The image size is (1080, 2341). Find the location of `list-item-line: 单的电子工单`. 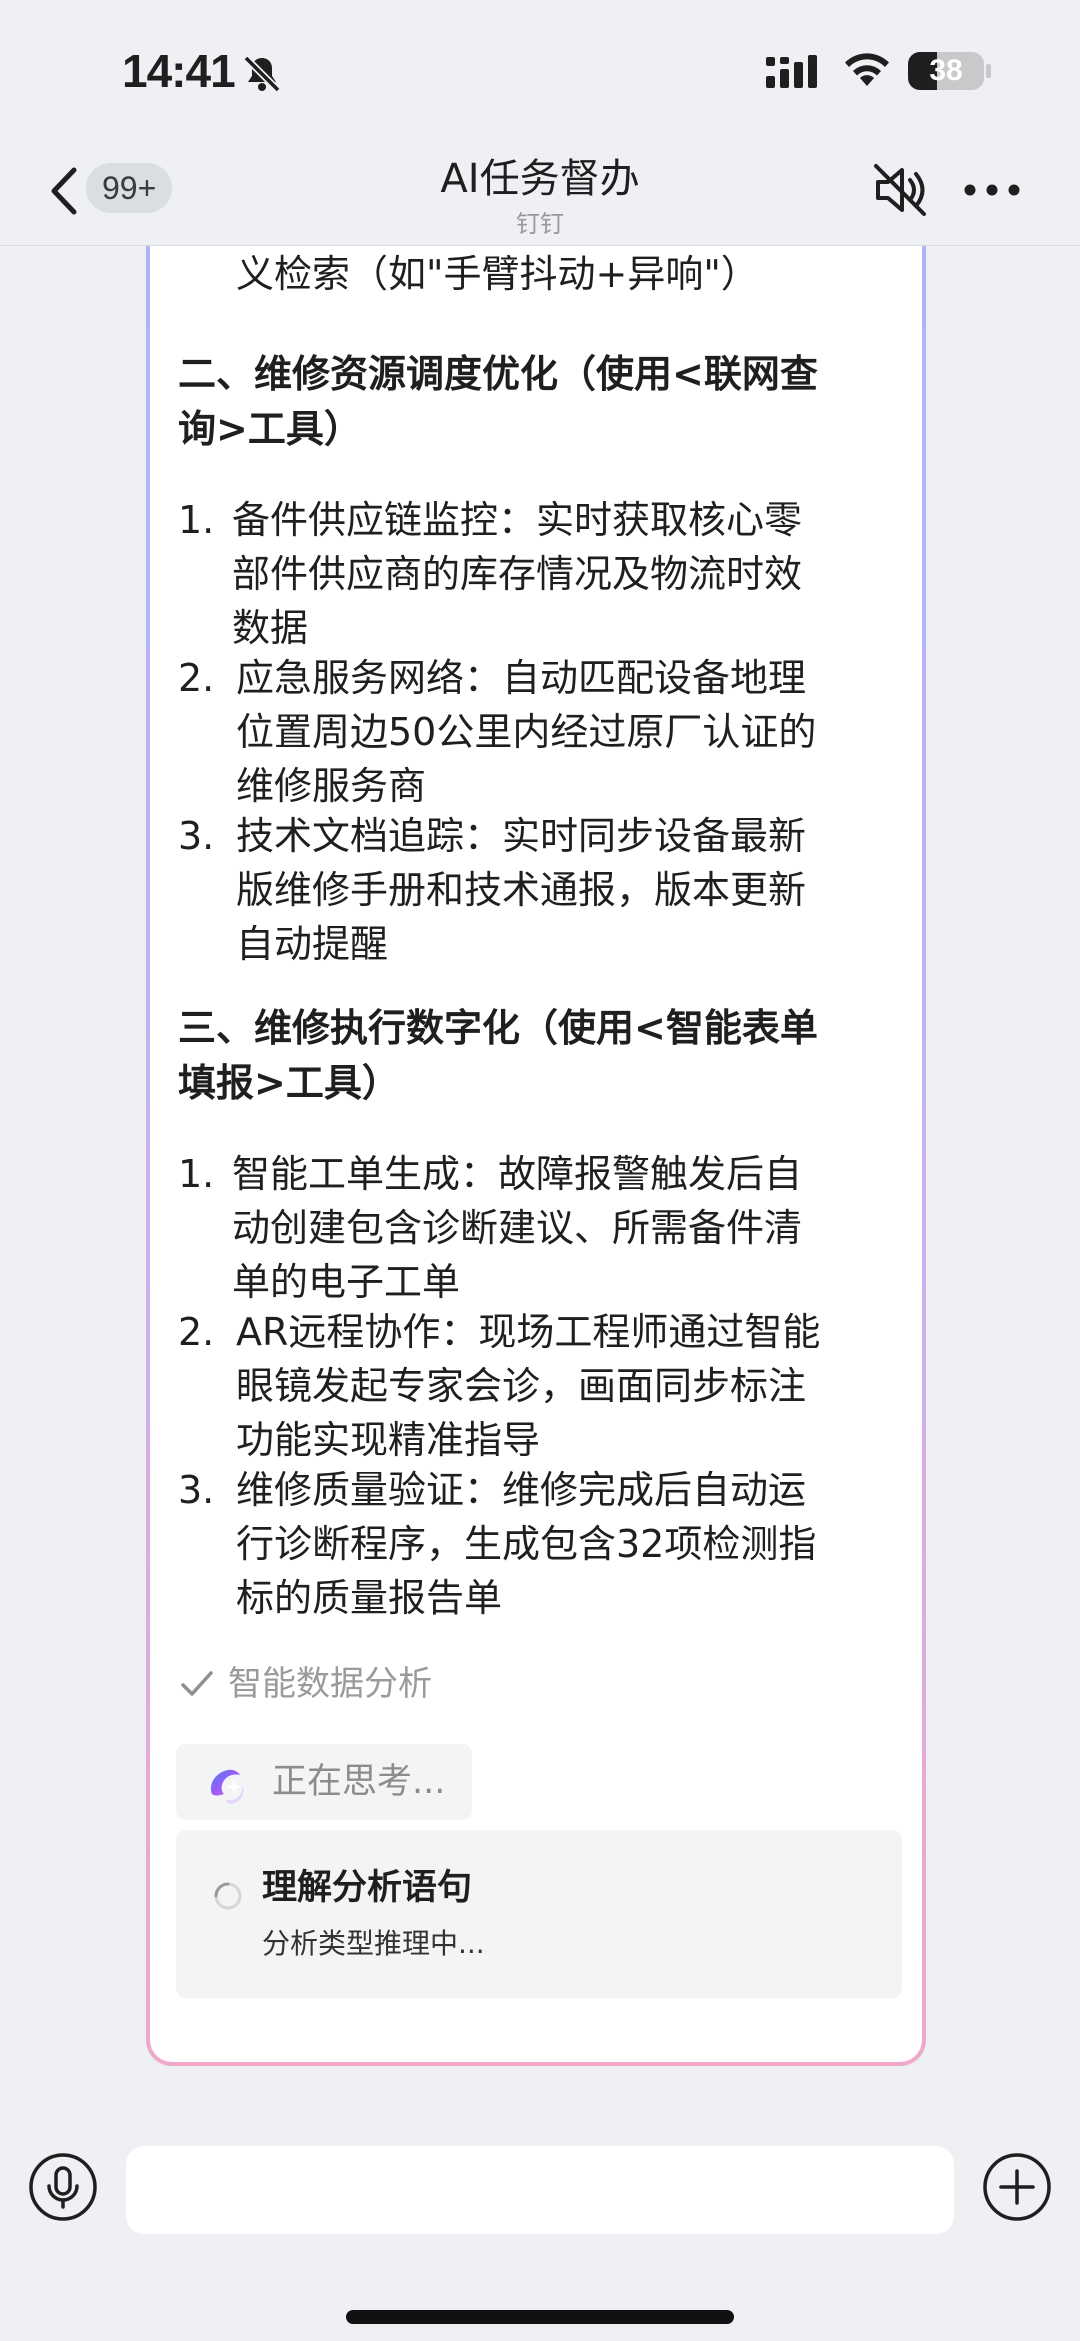

list-item-line: 单的电子工单 is located at coordinates (346, 1282).